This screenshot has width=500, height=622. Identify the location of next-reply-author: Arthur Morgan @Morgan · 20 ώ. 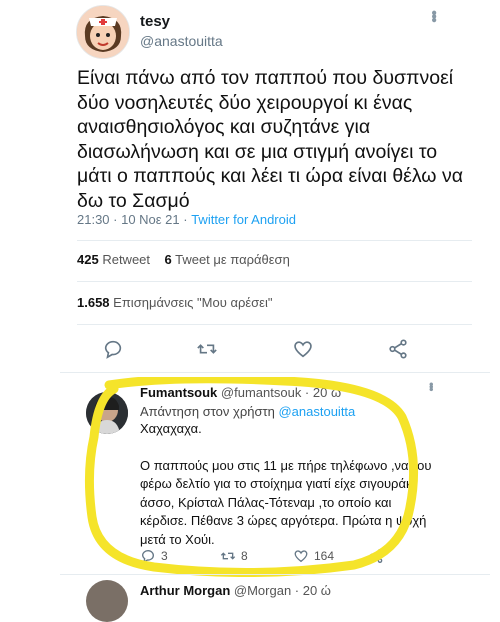
(235, 590).